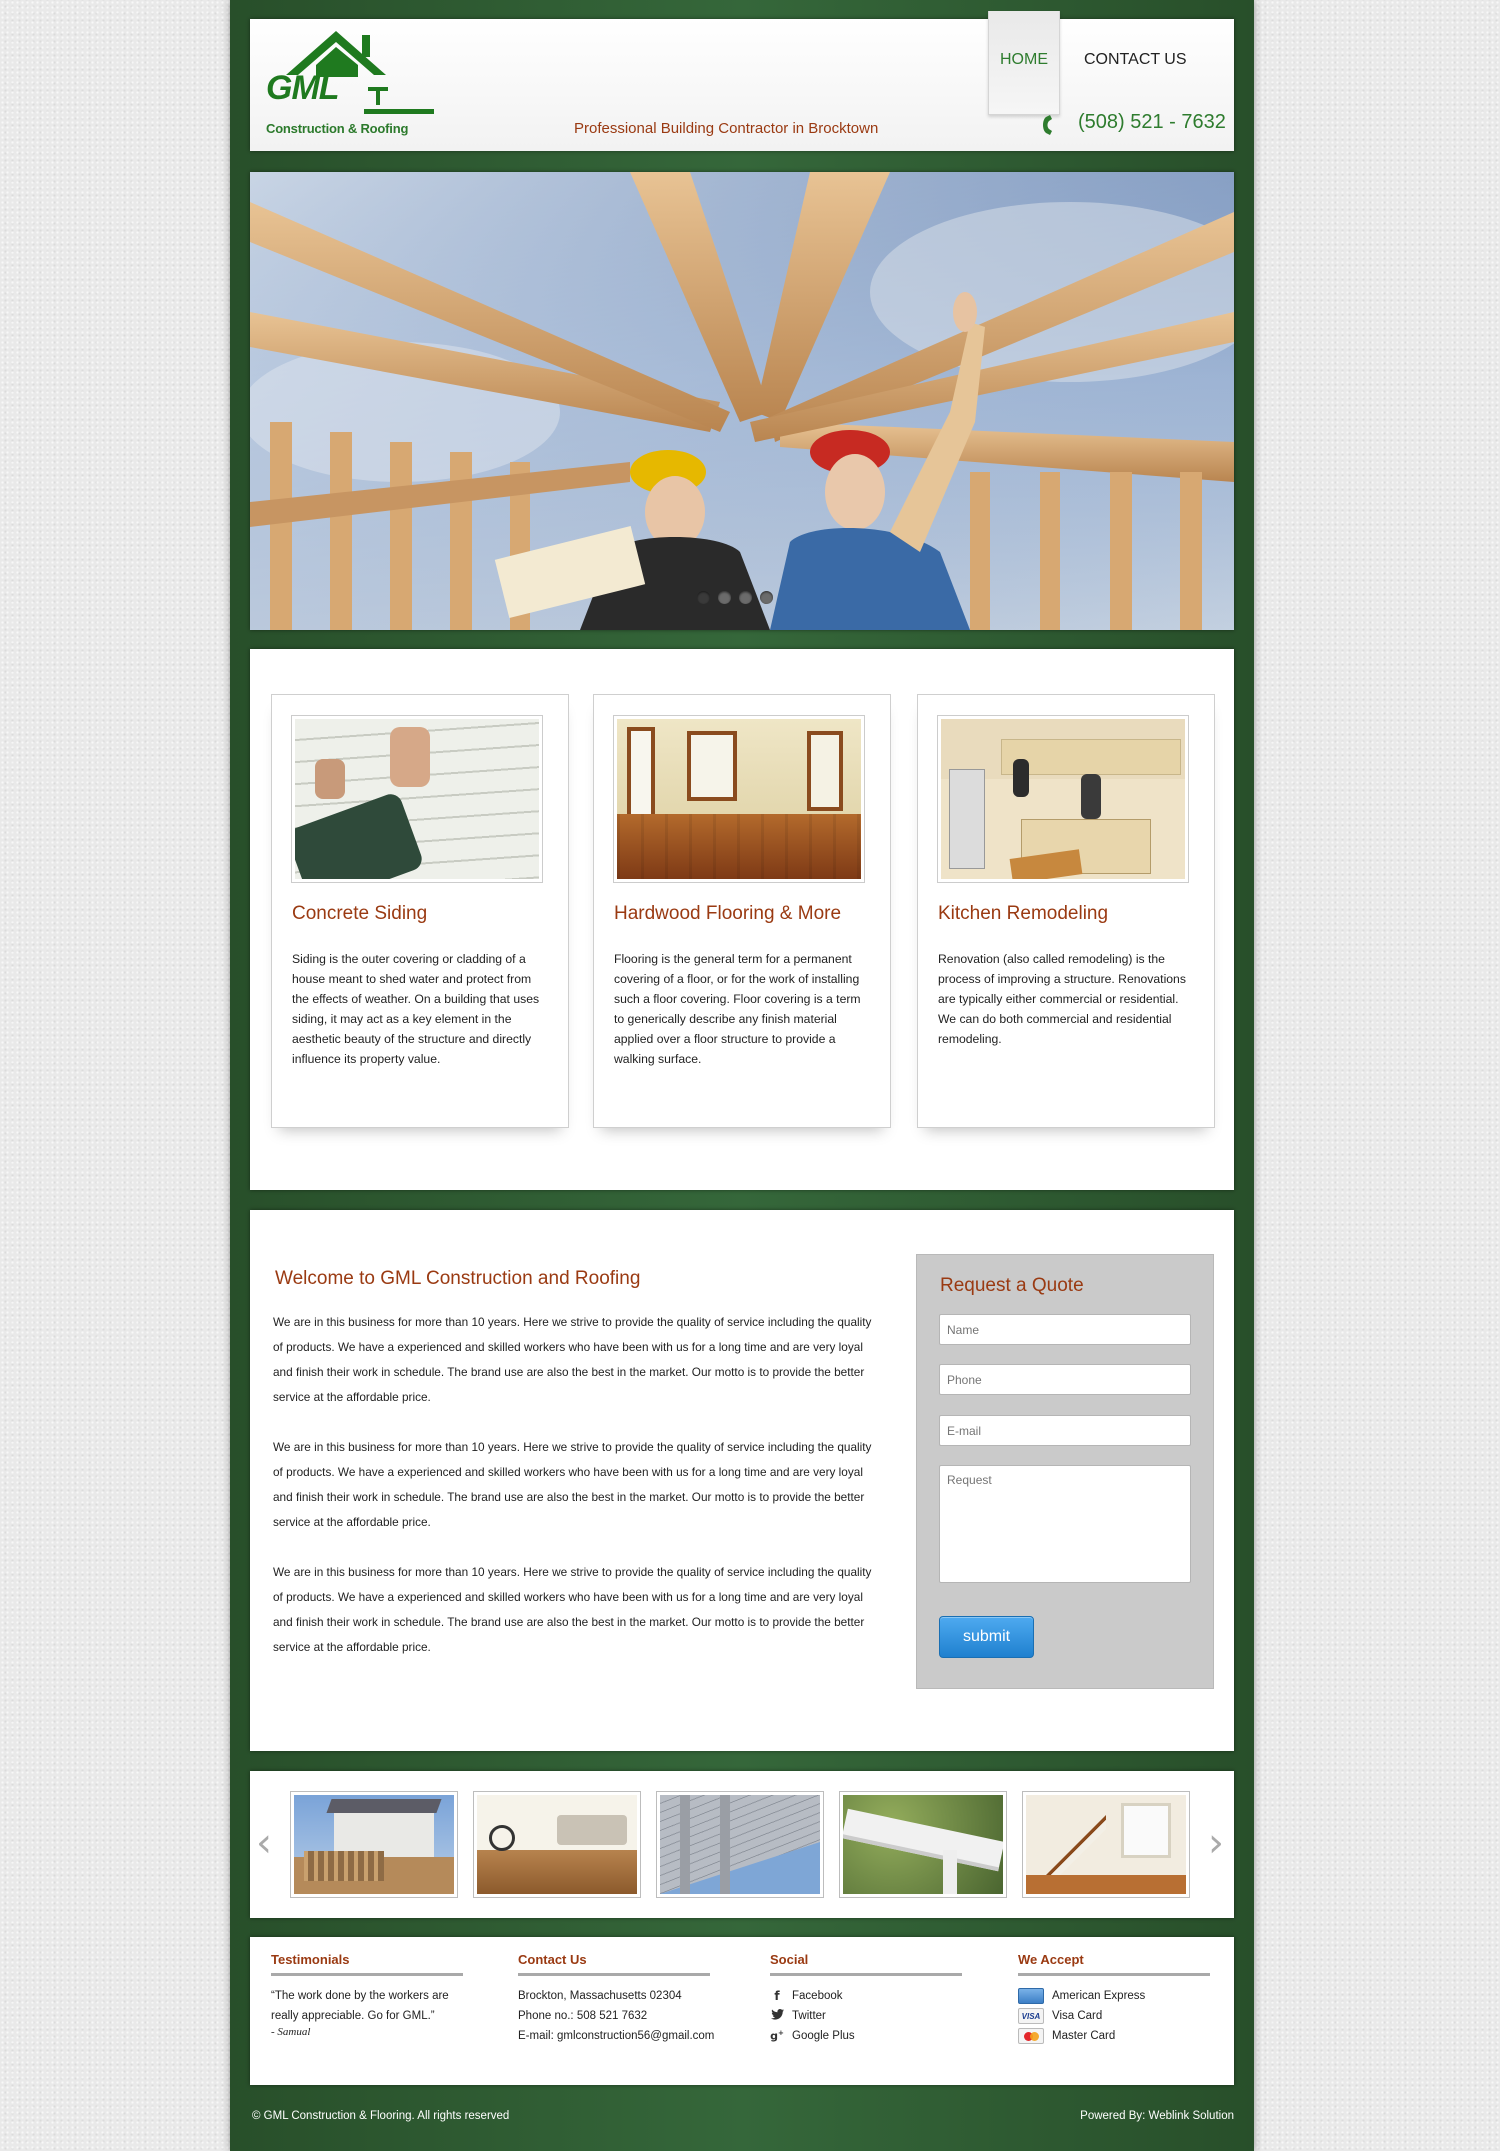 This screenshot has width=1500, height=2151. I want to click on footer-heading: We Accept, so click(1114, 1964).